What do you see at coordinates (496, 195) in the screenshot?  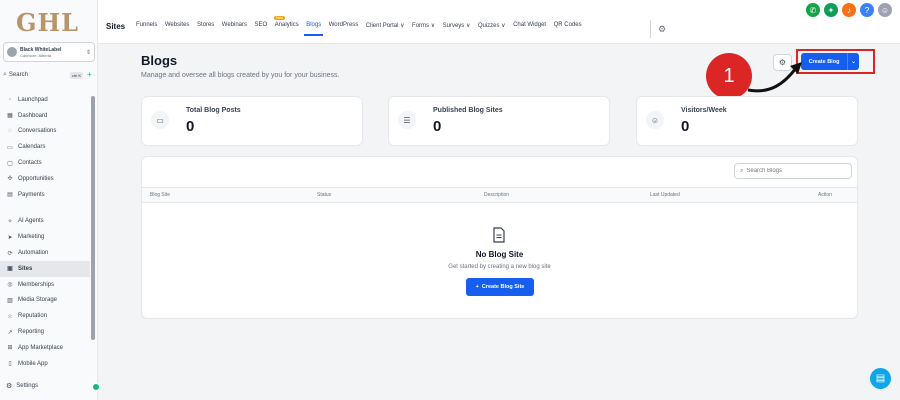 I see `column-header-description: Description` at bounding box center [496, 195].